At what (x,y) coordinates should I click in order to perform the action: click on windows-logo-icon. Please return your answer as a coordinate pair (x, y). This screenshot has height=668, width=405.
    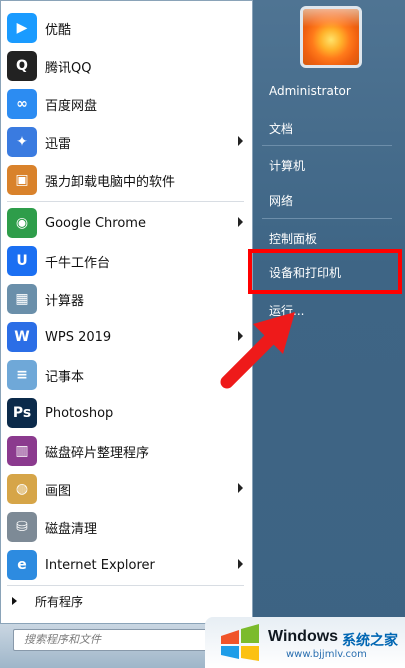
    Looking at the image, I should click on (240, 642).